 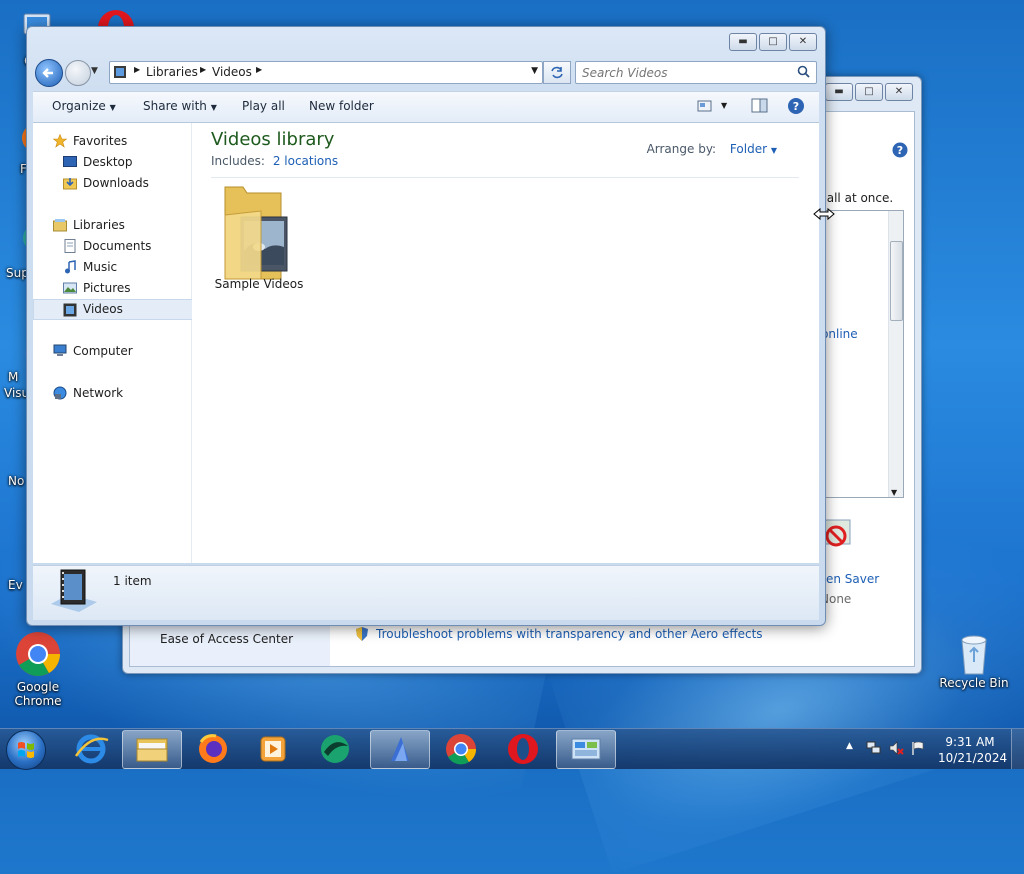 I want to click on address-dropdown-icon: ▼, so click(x=534, y=71).